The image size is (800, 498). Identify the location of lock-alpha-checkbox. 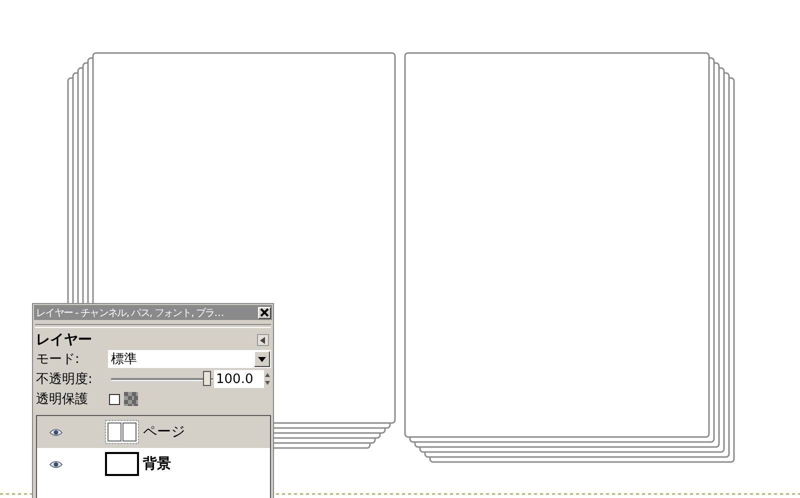
(114, 399).